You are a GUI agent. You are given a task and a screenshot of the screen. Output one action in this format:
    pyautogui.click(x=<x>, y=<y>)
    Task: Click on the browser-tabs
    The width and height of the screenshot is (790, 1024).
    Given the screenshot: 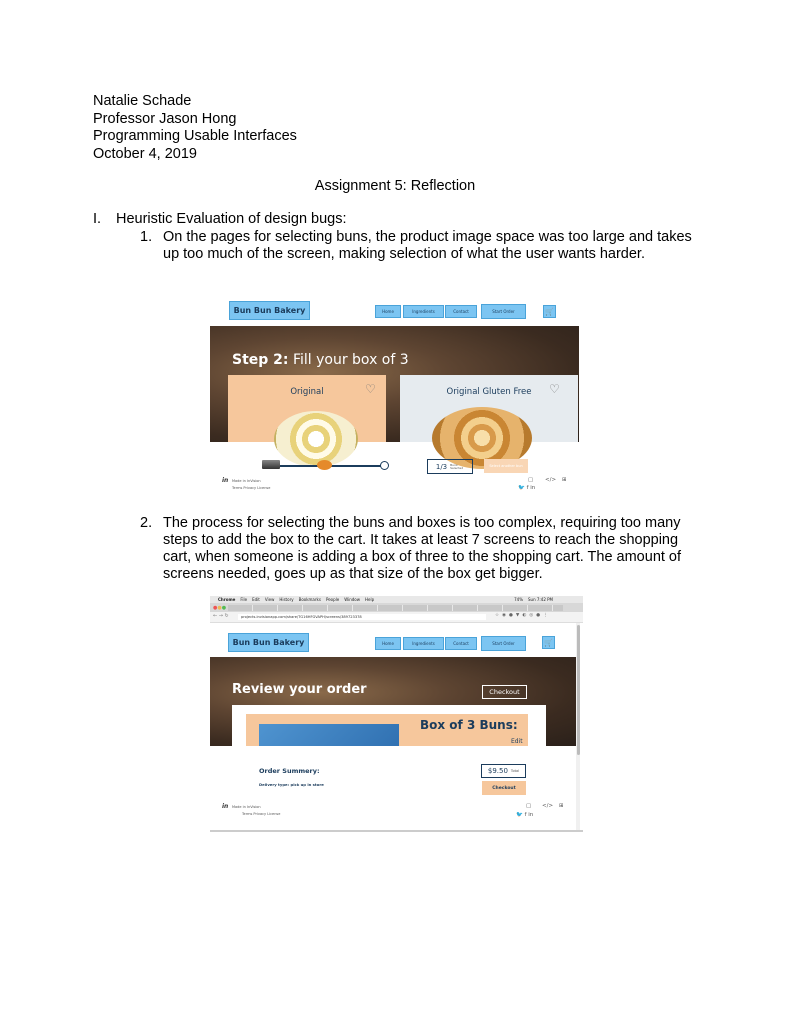 What is the action you would take?
    pyautogui.click(x=395, y=607)
    